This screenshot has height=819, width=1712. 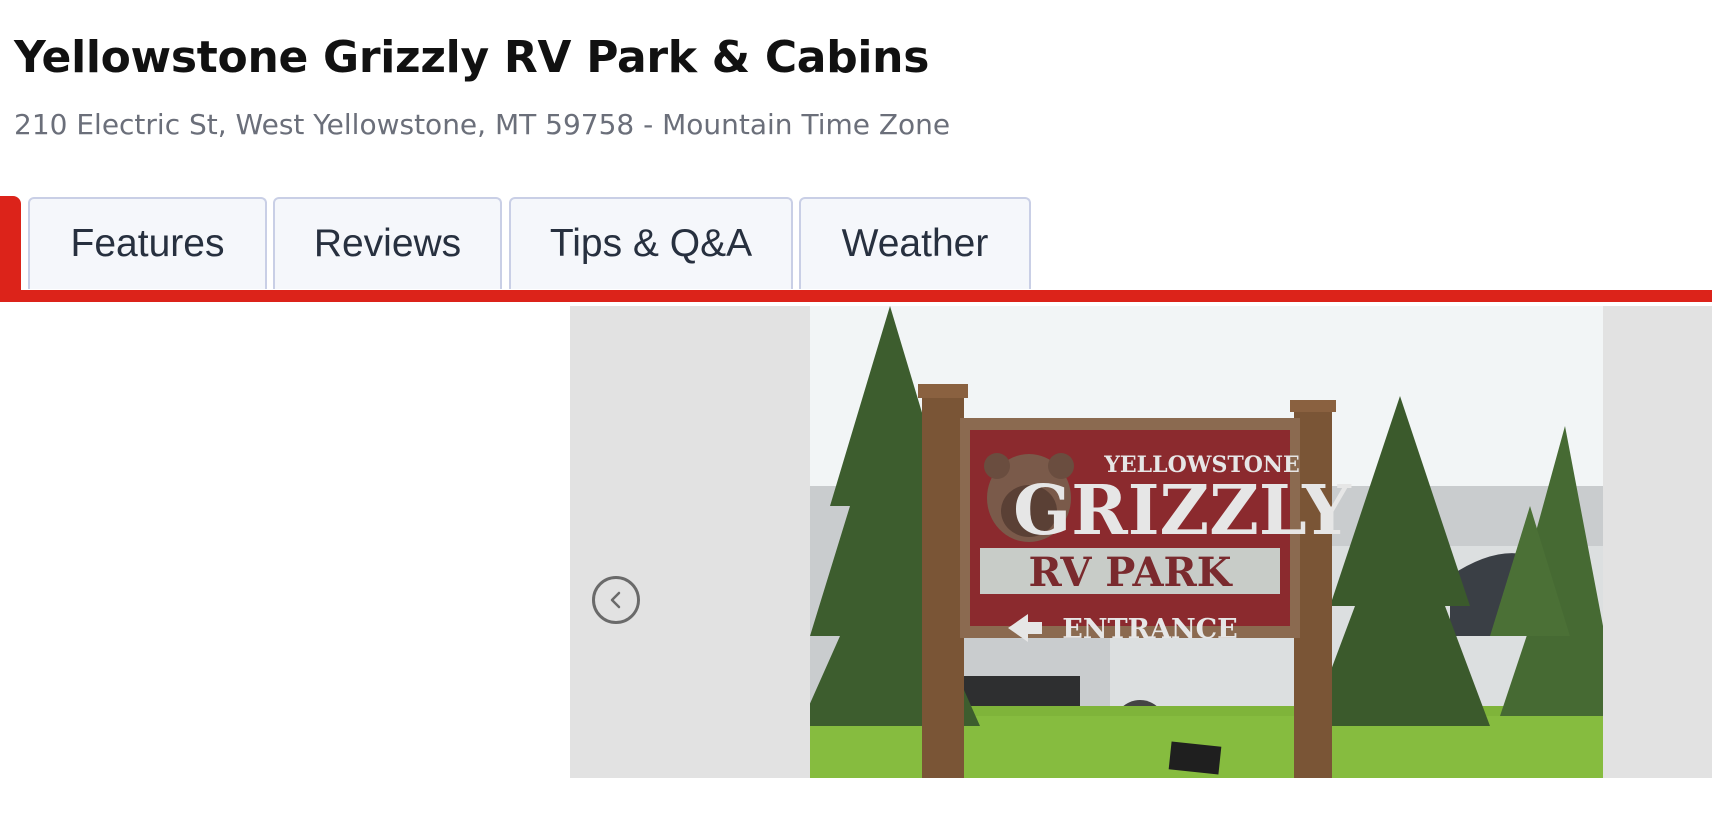 What do you see at coordinates (651, 243) in the screenshot?
I see `tab-tips-qa: Tips & Q&A` at bounding box center [651, 243].